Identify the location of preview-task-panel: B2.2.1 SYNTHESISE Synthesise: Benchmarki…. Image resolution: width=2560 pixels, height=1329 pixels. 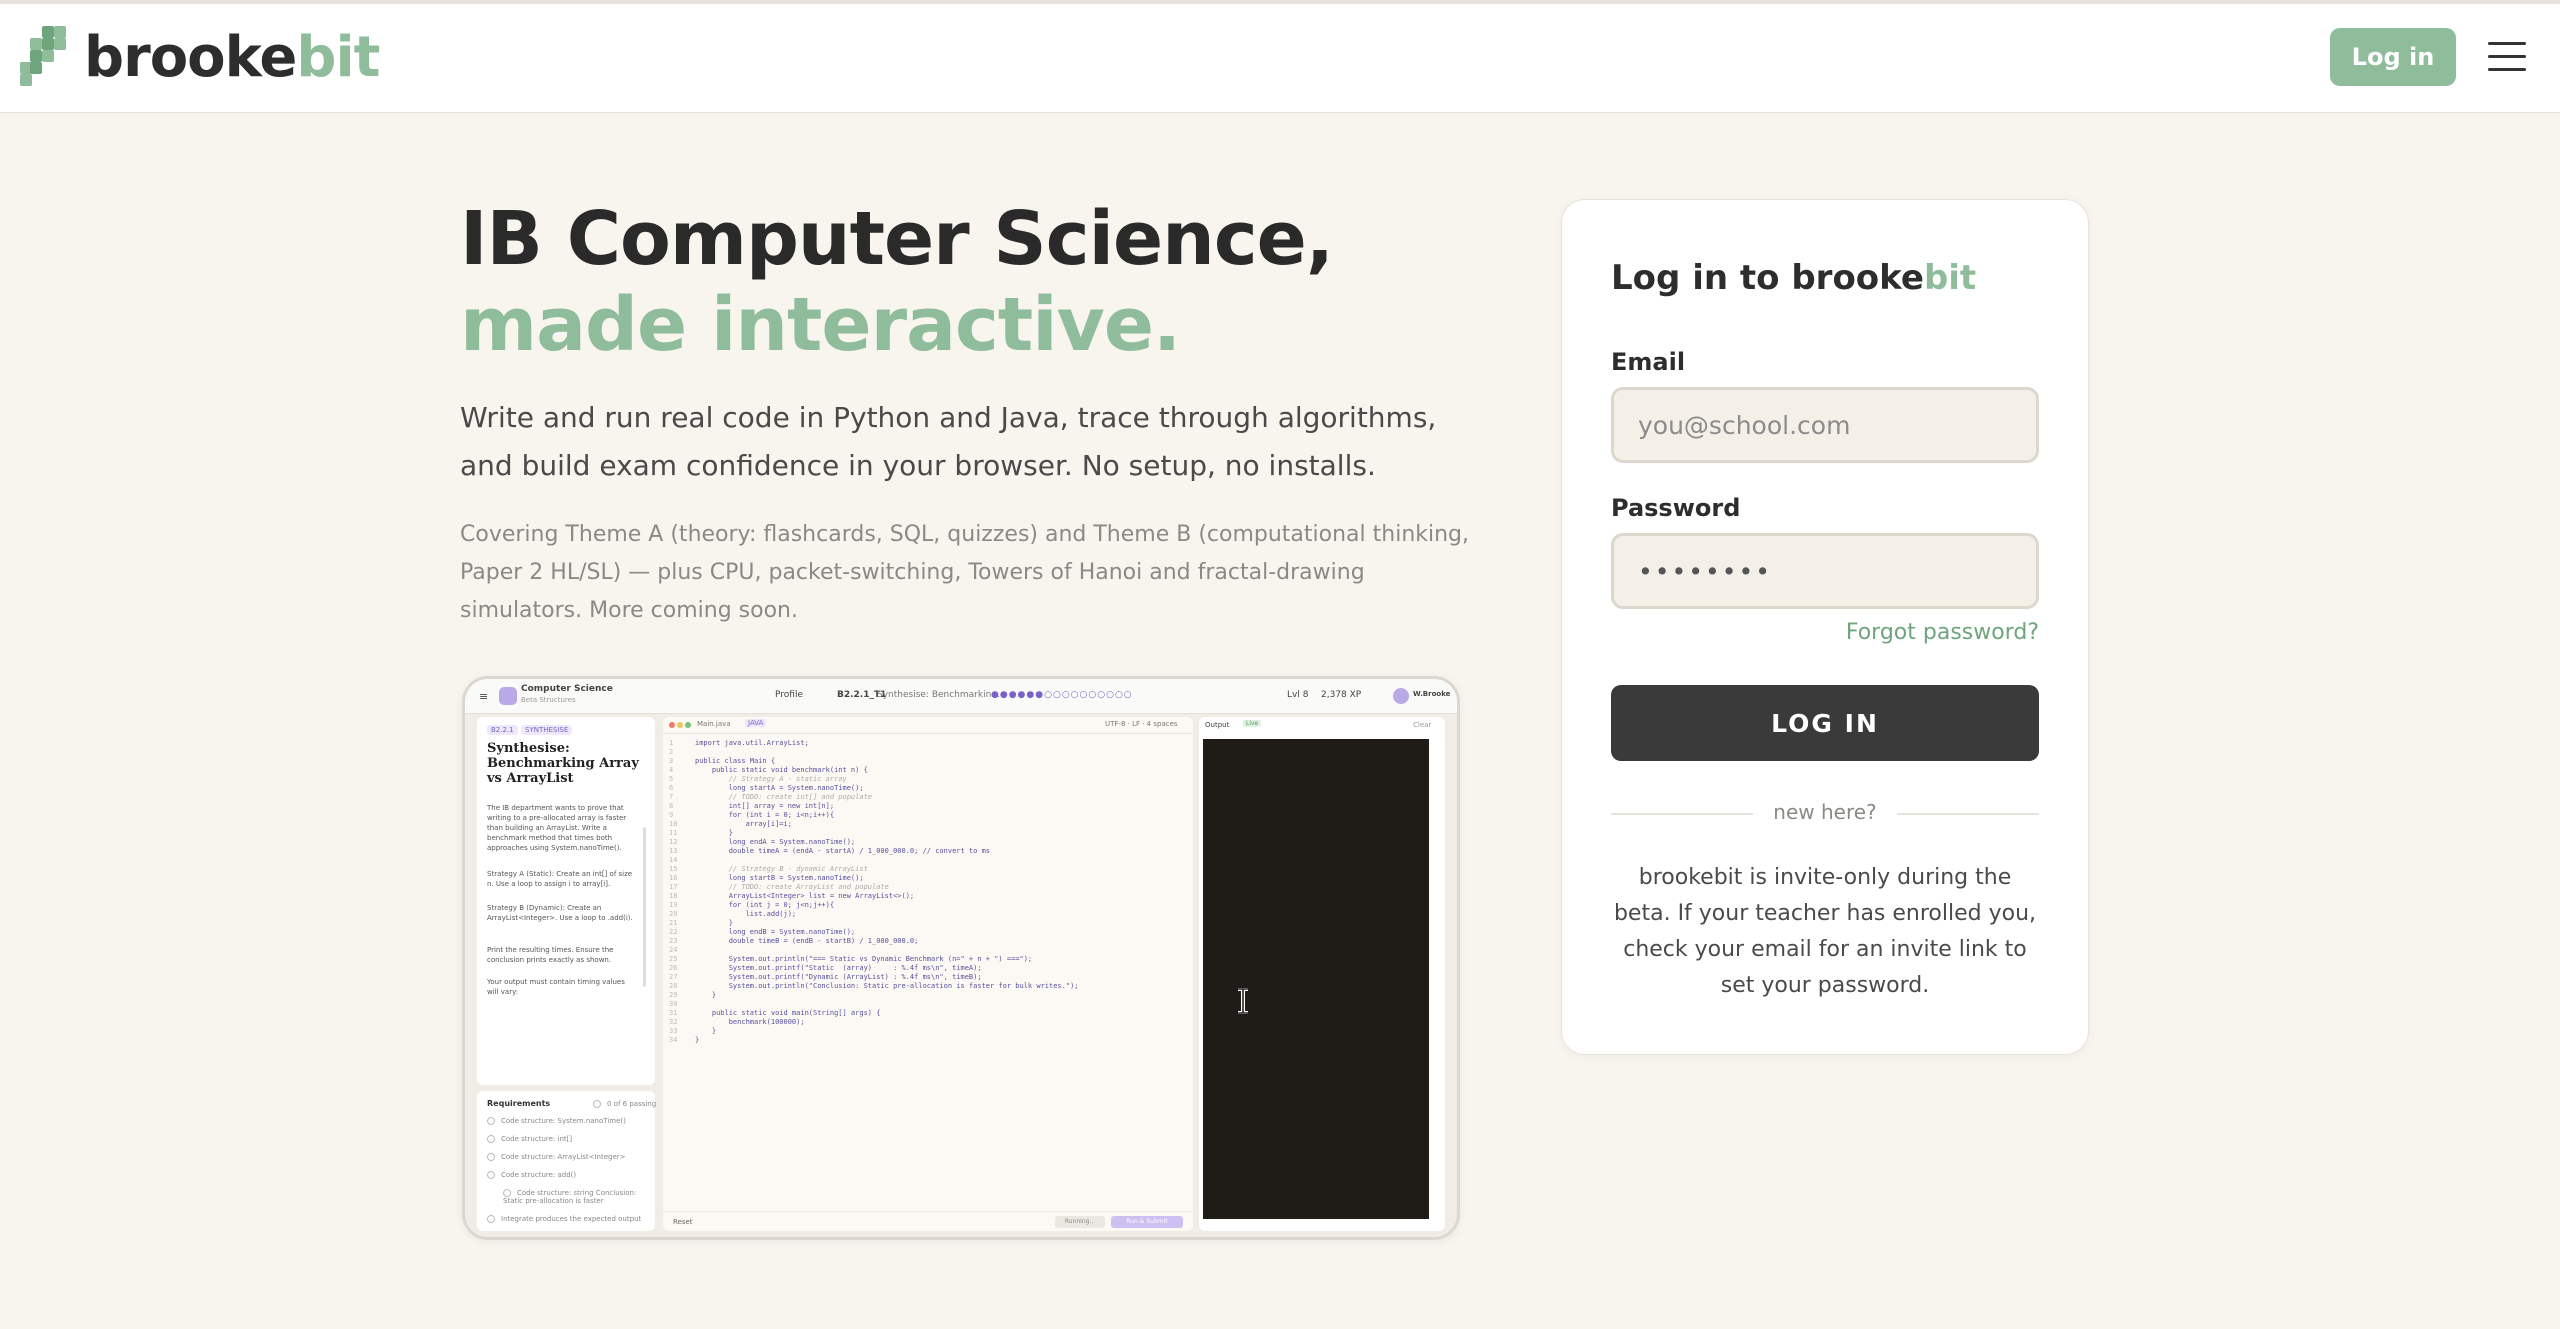
(566, 901).